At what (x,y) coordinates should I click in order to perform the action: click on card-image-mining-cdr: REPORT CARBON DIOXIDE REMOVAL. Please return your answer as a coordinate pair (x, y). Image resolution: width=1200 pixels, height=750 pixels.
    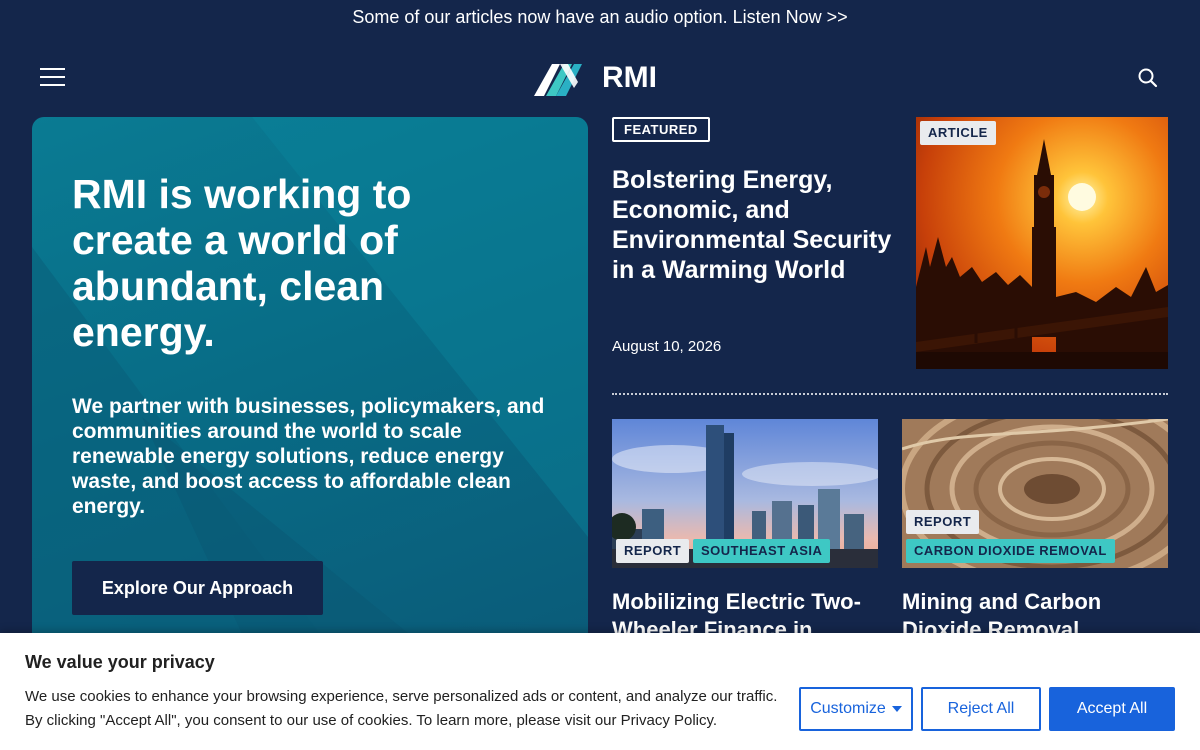
    Looking at the image, I should click on (1035, 493).